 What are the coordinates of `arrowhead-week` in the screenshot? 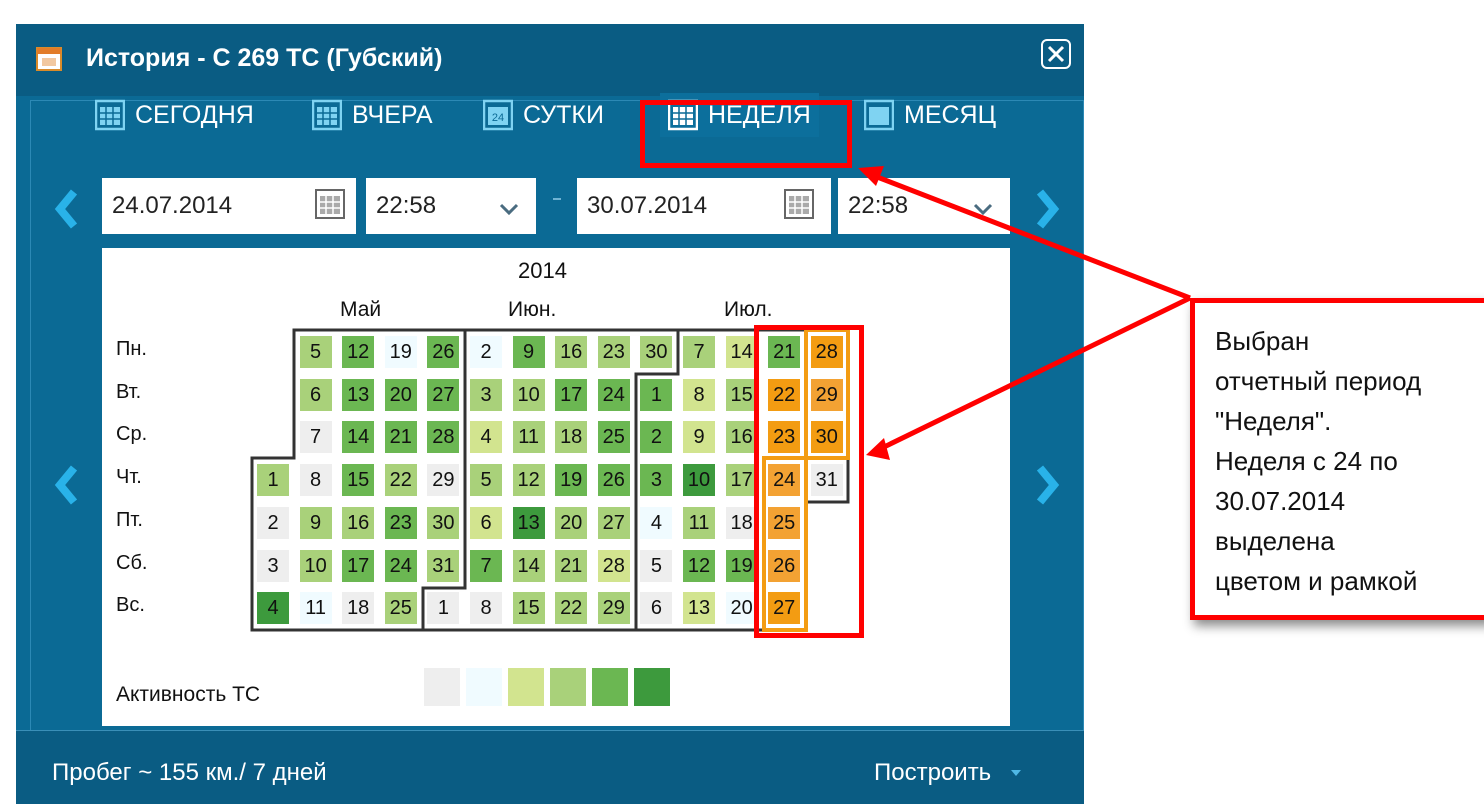 It's located at (878, 449).